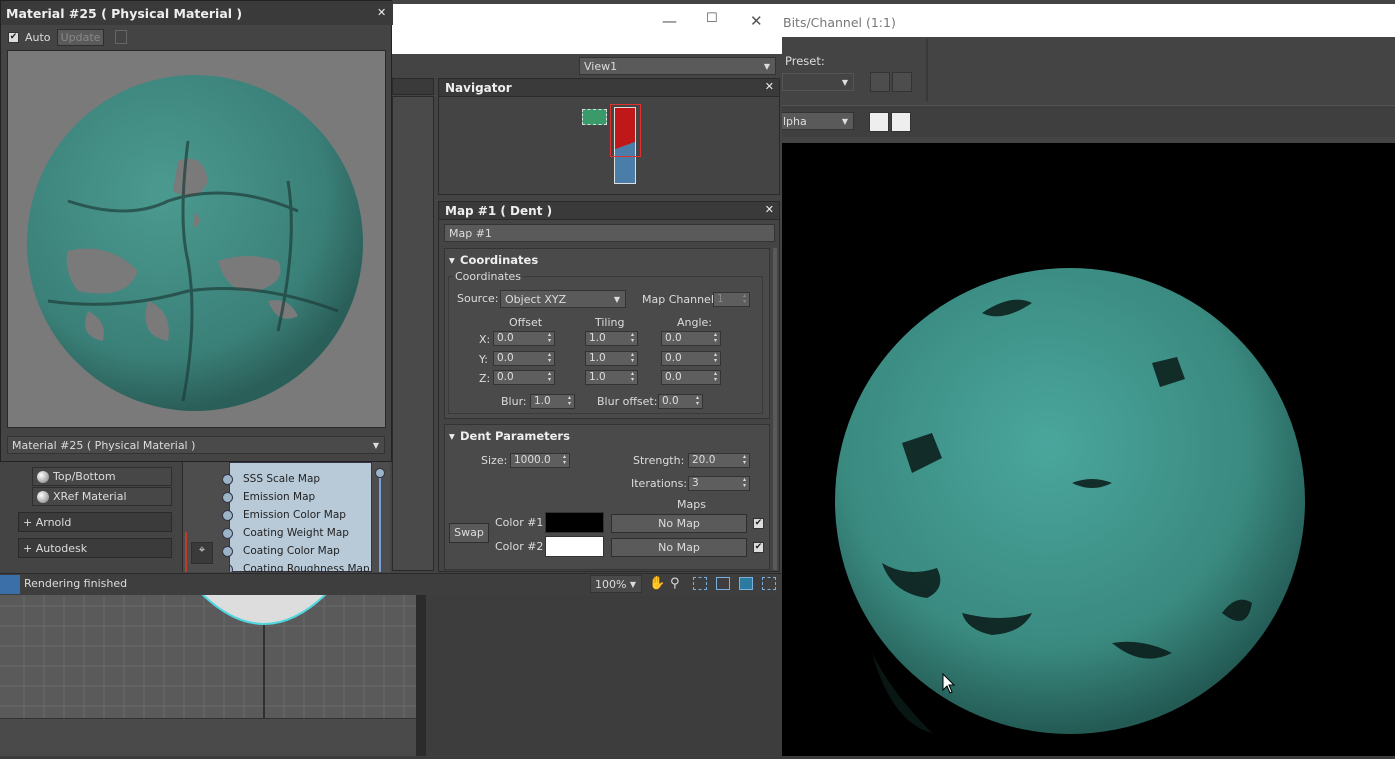 The height and width of the screenshot is (759, 1395). Describe the element at coordinates (13, 37) in the screenshot. I see `auto-checkbox: ✔` at that location.